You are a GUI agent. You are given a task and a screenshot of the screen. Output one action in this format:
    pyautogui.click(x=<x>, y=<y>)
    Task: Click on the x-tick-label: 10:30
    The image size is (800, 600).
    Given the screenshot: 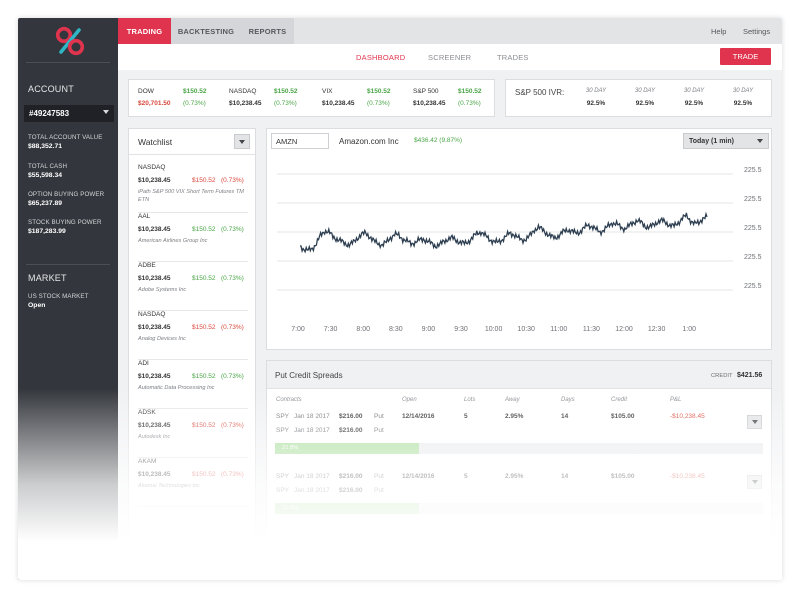 What is the action you would take?
    pyautogui.click(x=526, y=329)
    